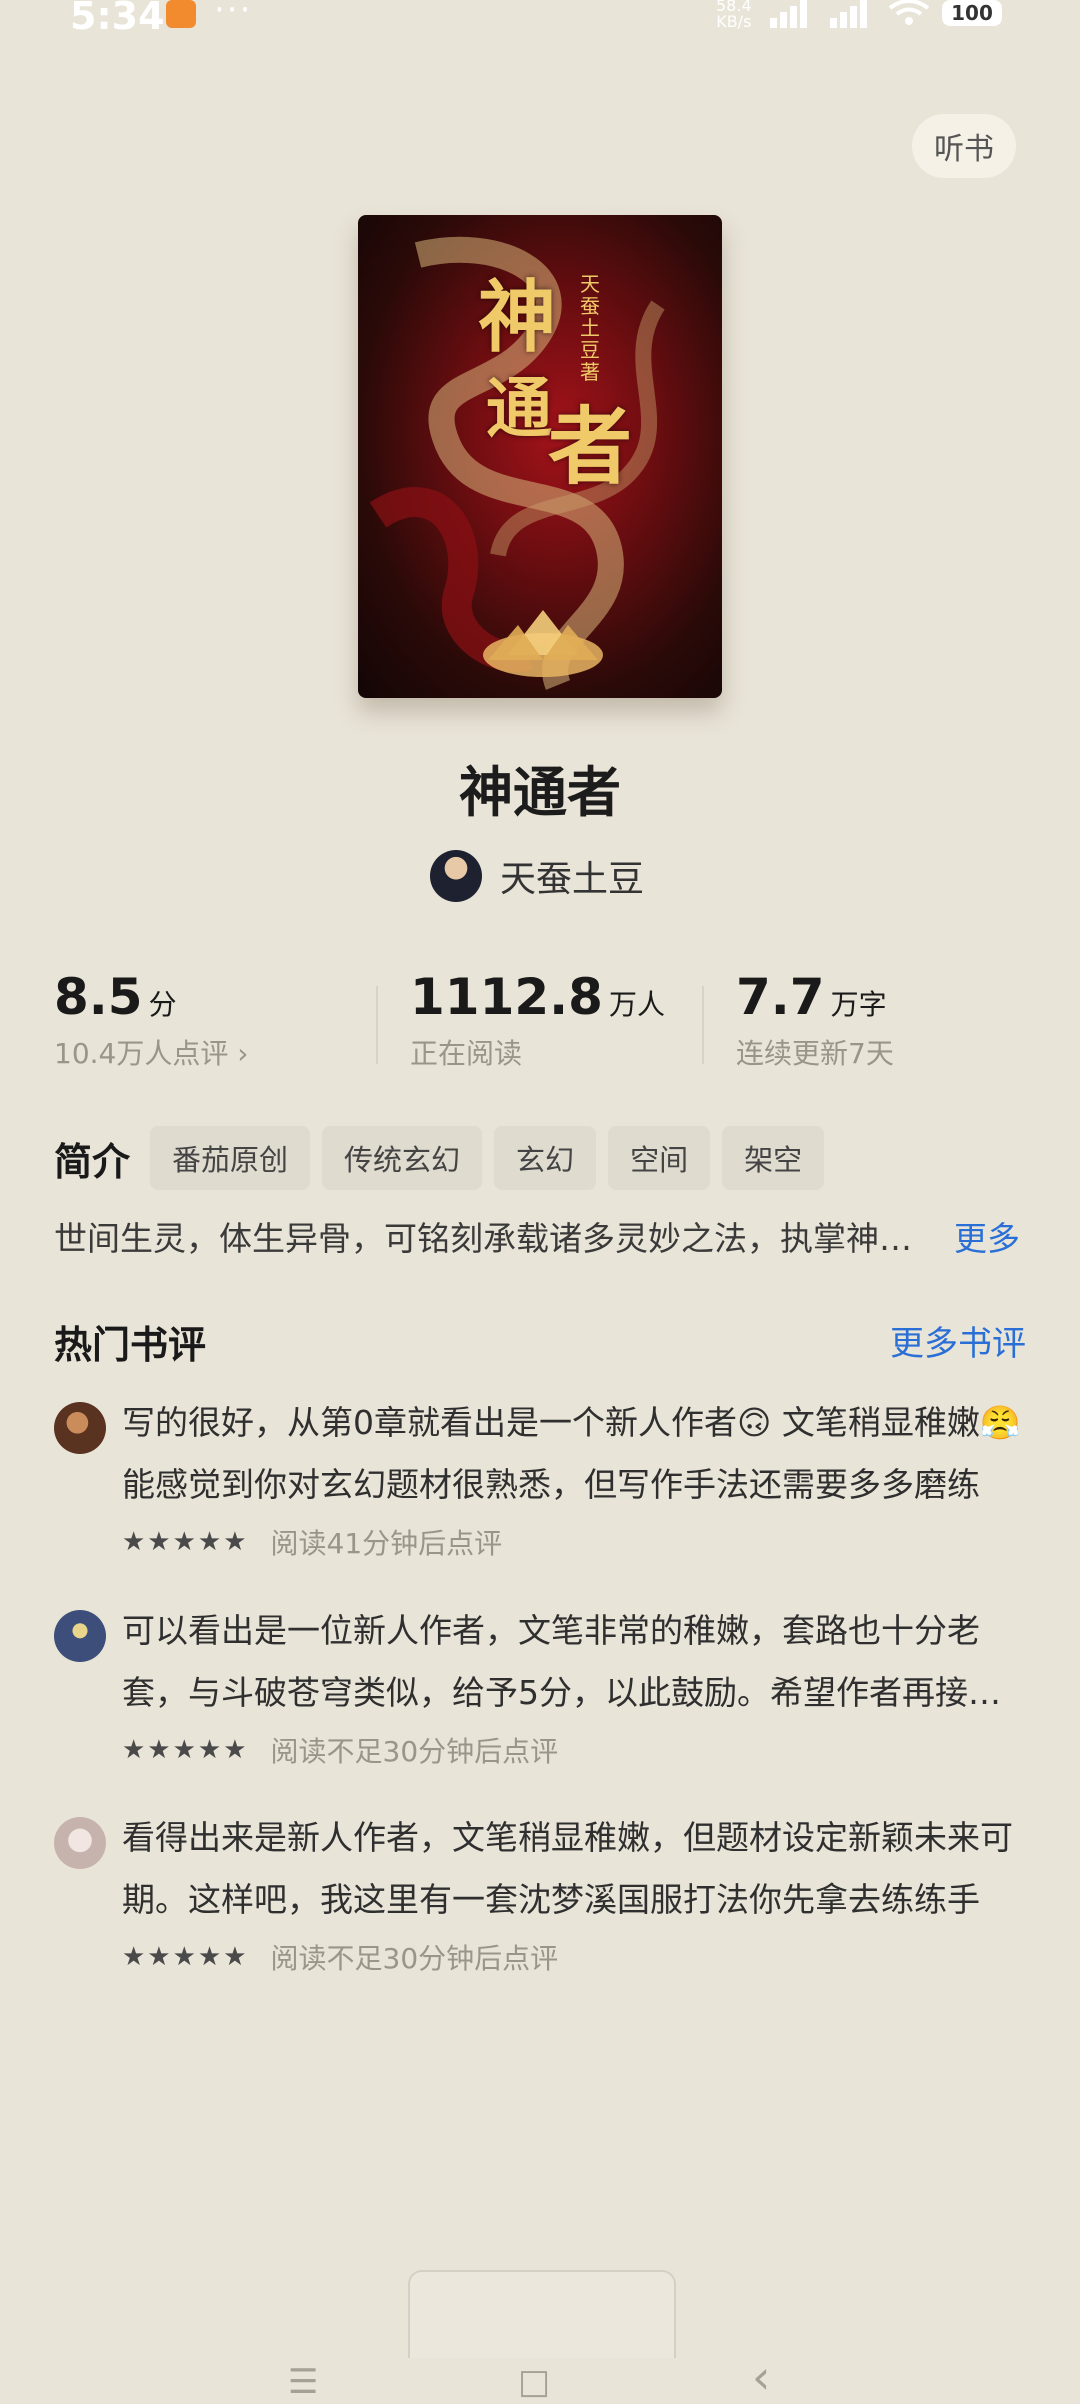  What do you see at coordinates (98, 997) in the screenshot?
I see `rating-value: 8.5` at bounding box center [98, 997].